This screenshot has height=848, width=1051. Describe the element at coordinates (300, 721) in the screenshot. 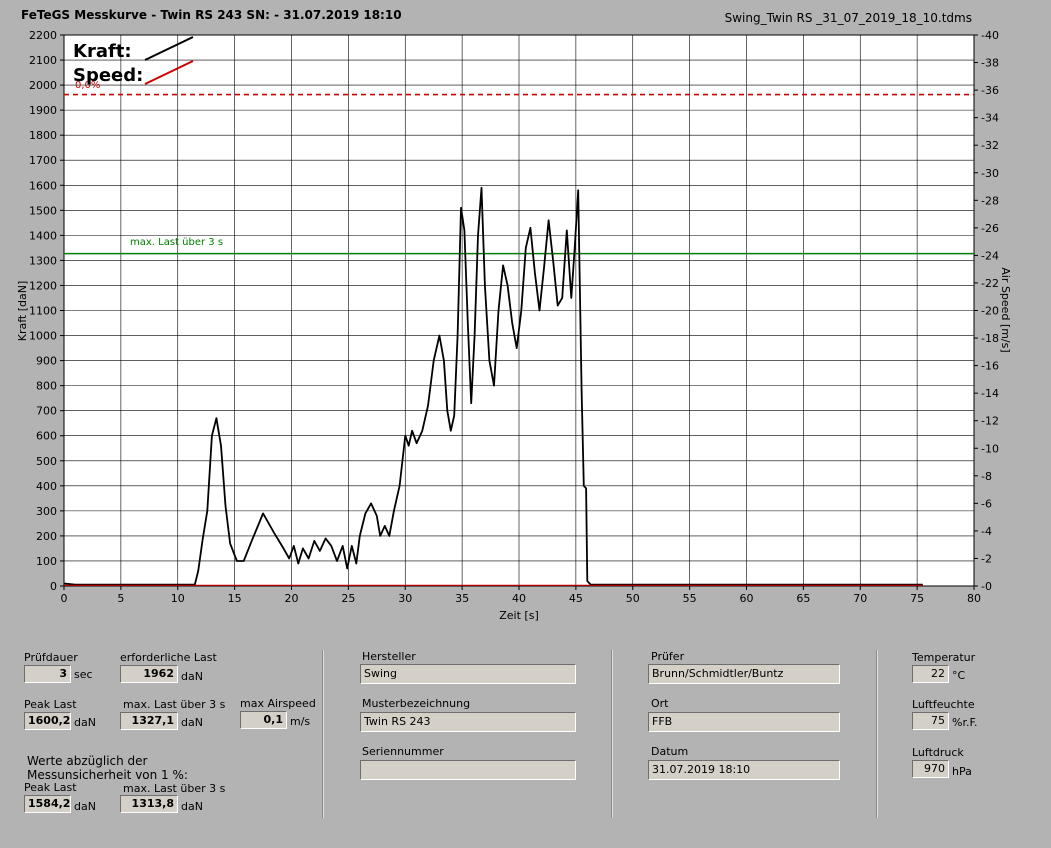

I see `max-airspeed-unit: m/s` at that location.